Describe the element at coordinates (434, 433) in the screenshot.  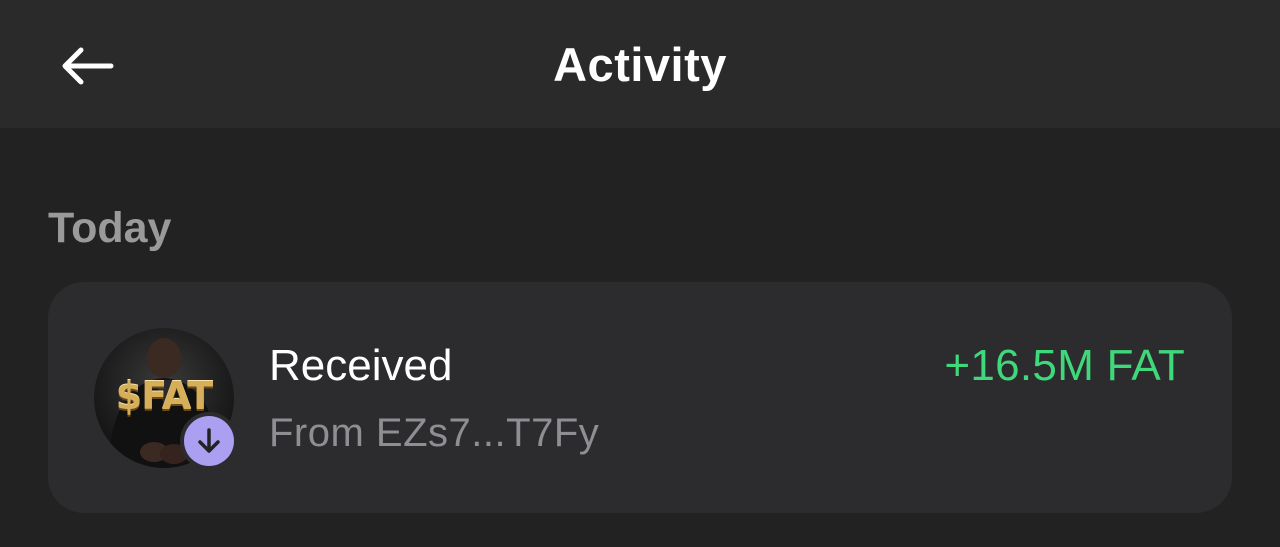
I see `transaction-sender: From EZs7...T7Fy` at that location.